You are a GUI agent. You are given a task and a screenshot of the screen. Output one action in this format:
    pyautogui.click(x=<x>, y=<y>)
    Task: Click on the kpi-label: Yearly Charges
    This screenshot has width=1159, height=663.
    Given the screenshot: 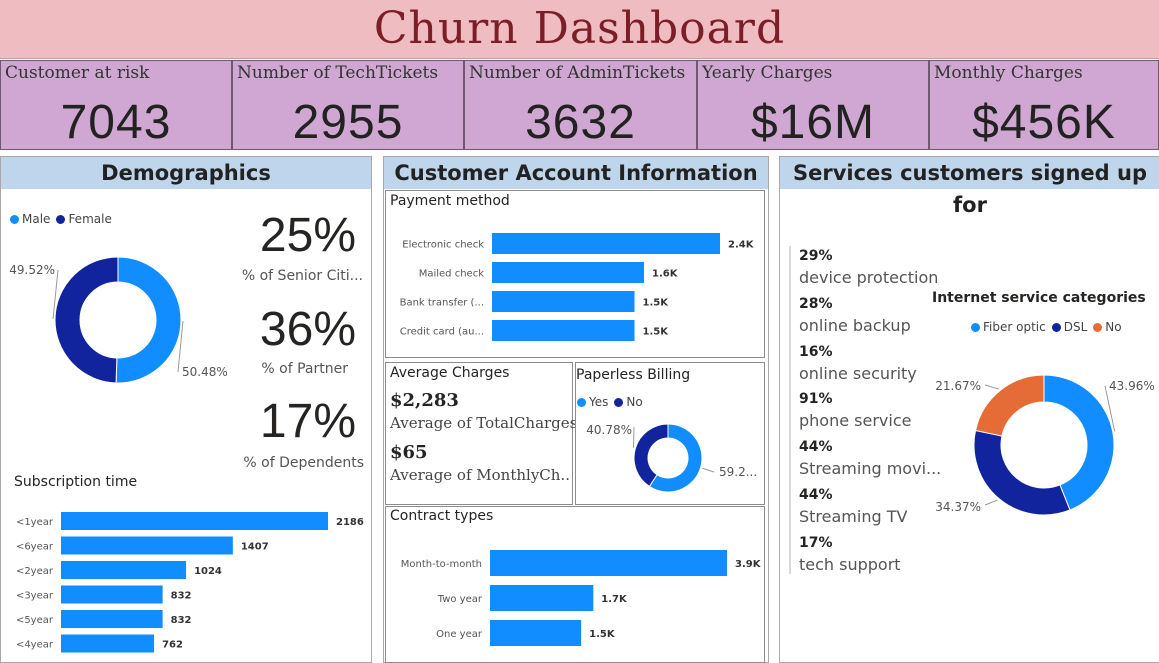 What is the action you would take?
    pyautogui.click(x=767, y=73)
    